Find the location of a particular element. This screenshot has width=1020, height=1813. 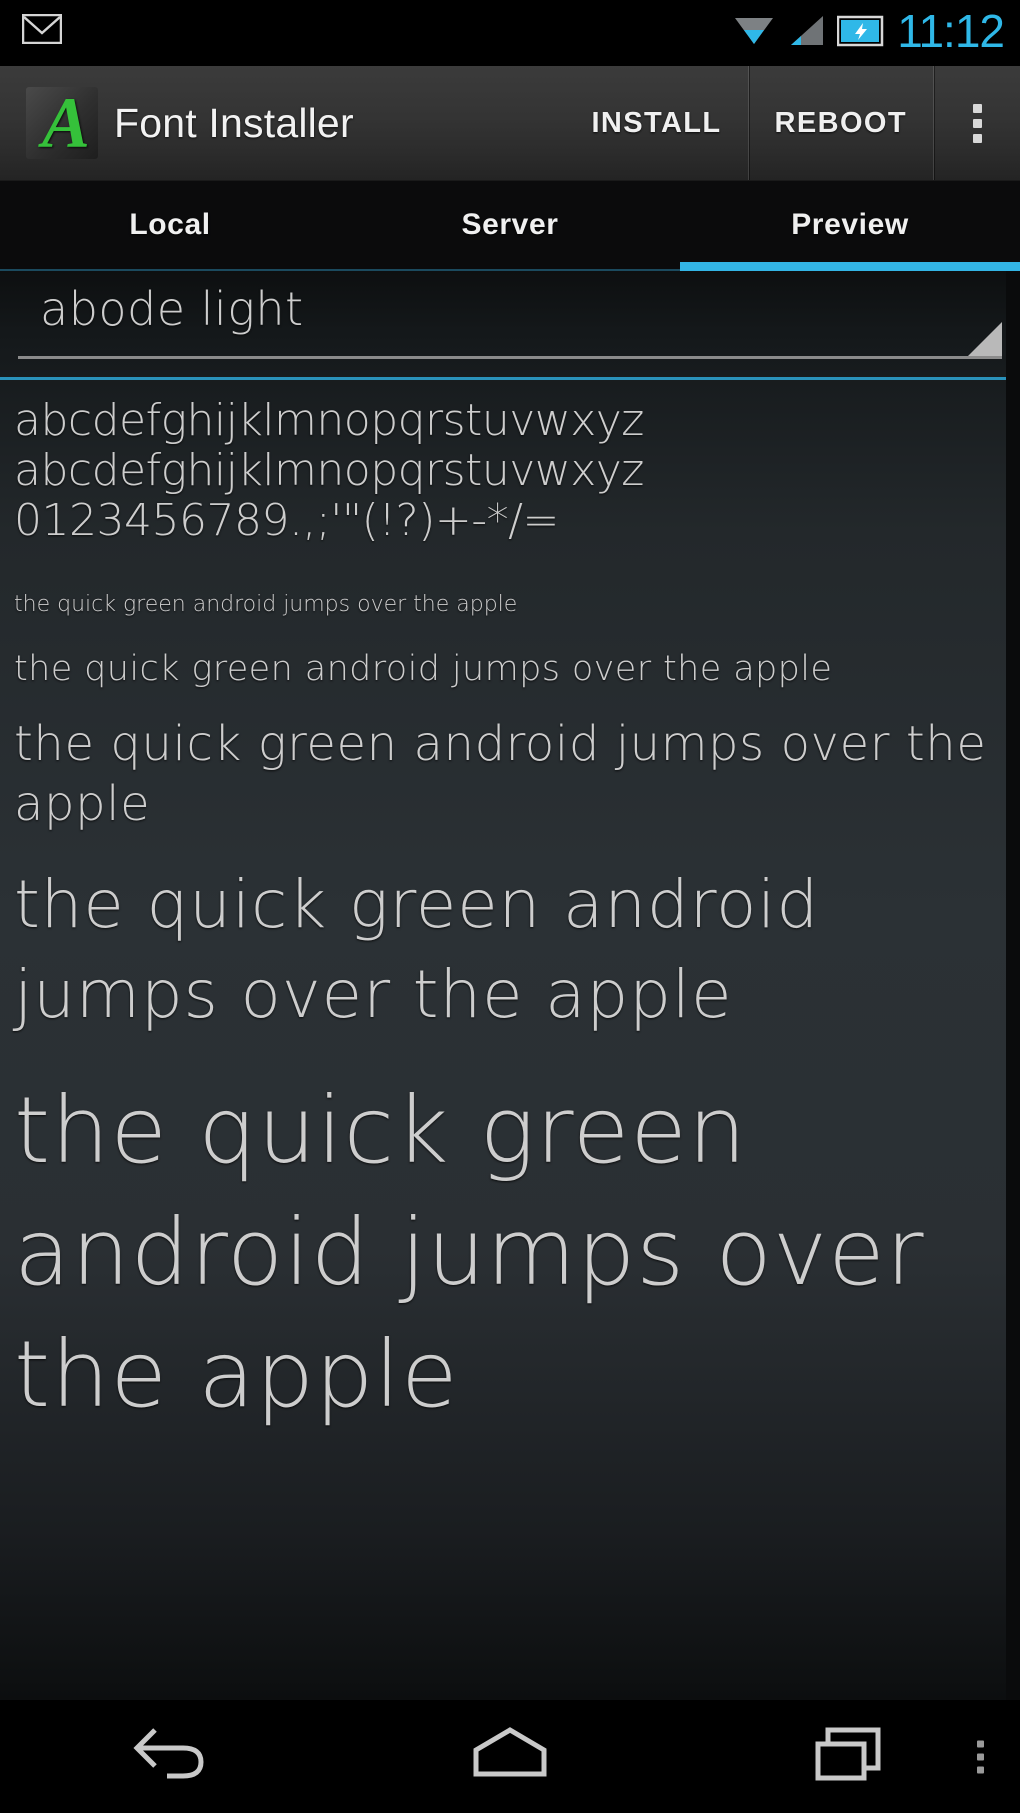

recents-icon is located at coordinates (850, 1756).